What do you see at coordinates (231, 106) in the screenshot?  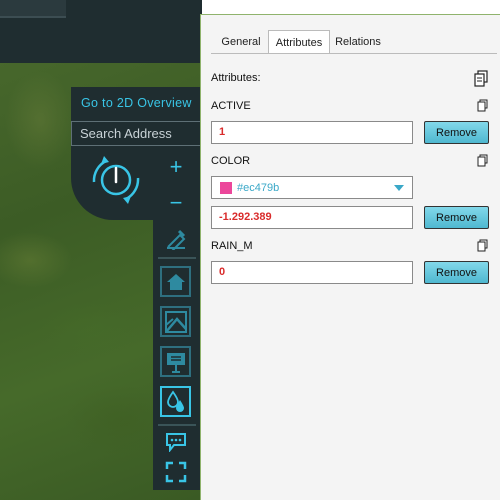 I see `attribute-name-active: ACTIVE` at bounding box center [231, 106].